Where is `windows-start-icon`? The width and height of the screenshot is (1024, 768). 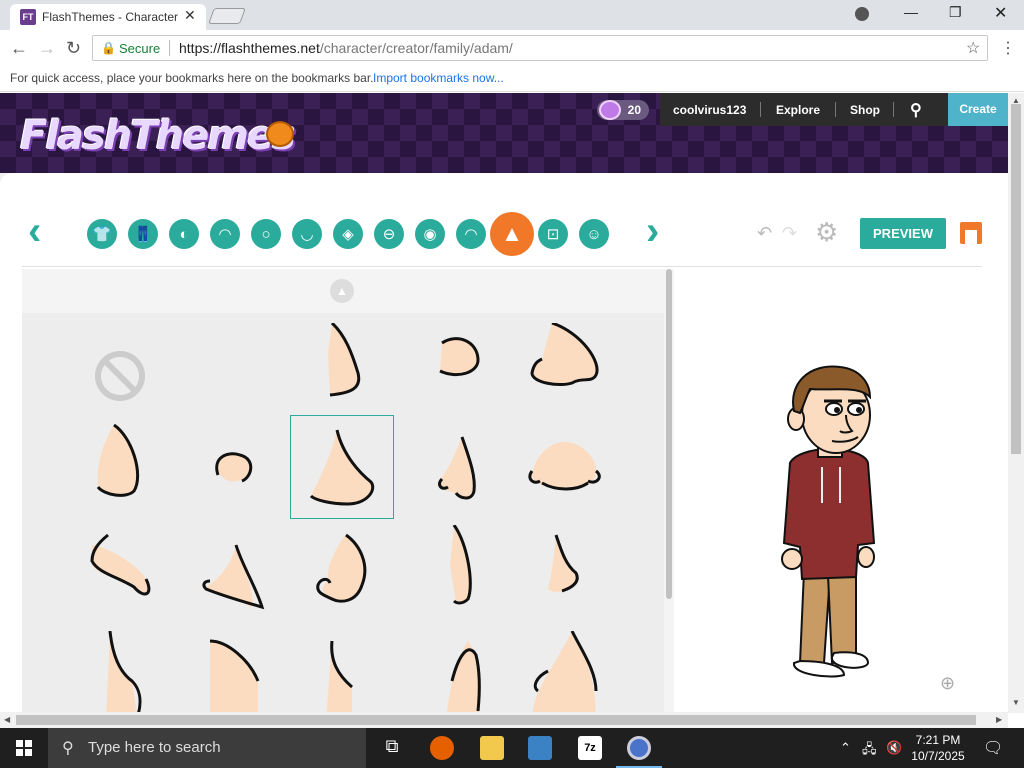
windows-start-icon is located at coordinates (24, 748).